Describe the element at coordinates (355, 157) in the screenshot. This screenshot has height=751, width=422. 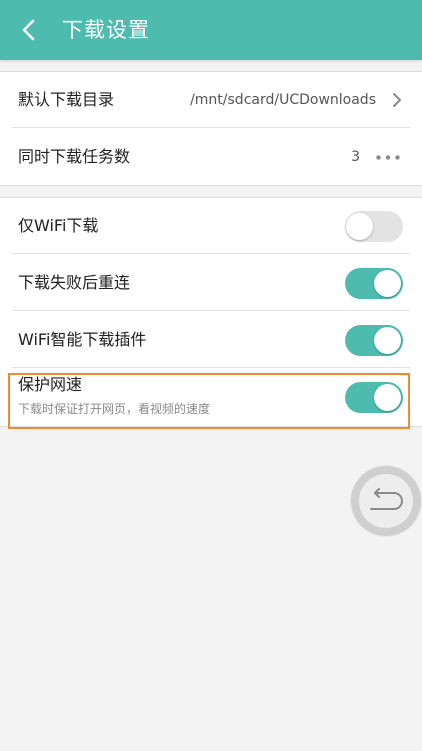
I see `concurrent-tasks-value: 3` at that location.